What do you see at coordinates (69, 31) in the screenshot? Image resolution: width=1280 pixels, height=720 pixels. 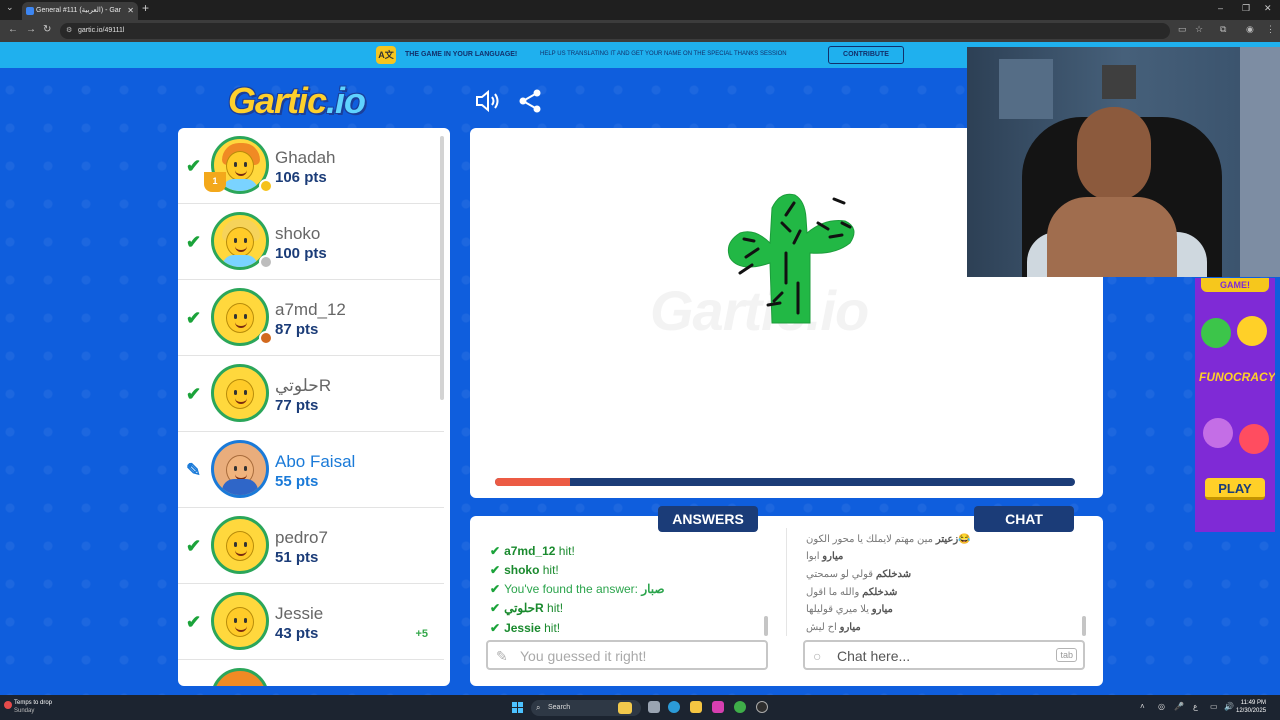 I see `site-info-icon: ⚙` at bounding box center [69, 31].